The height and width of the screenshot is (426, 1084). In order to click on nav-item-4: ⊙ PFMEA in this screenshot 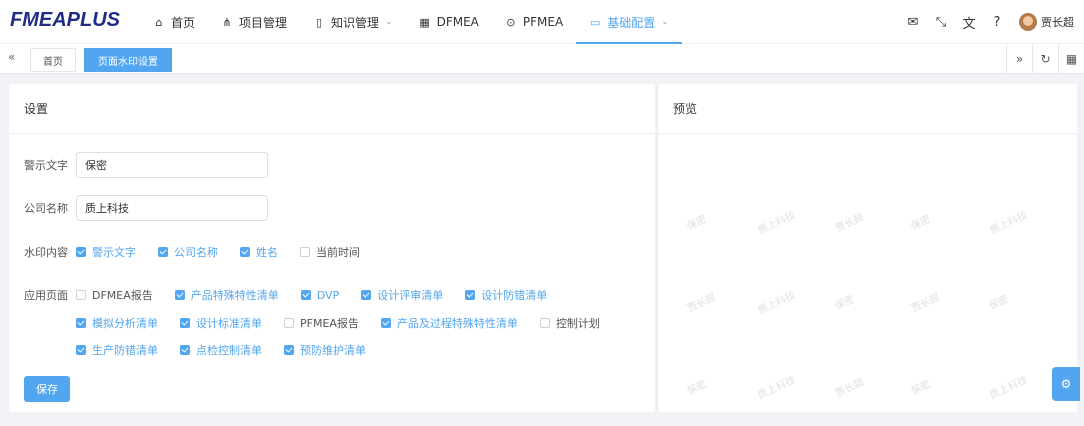, I will do `click(534, 22)`.